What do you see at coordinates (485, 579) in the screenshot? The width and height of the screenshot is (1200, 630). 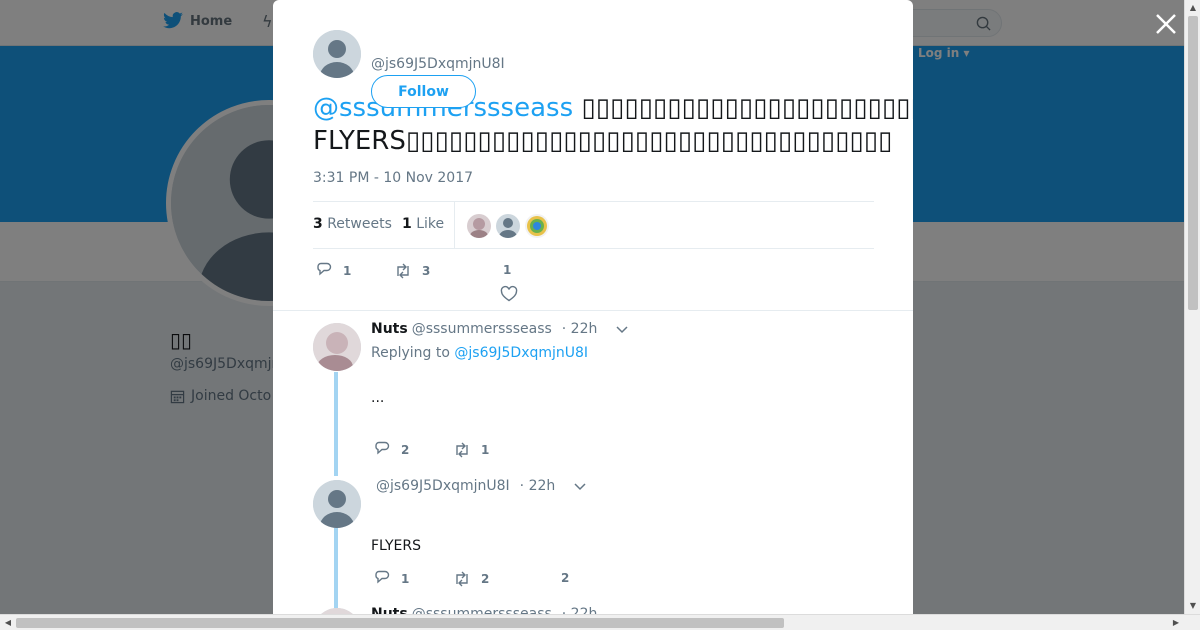 I see `retweet-count: 2` at bounding box center [485, 579].